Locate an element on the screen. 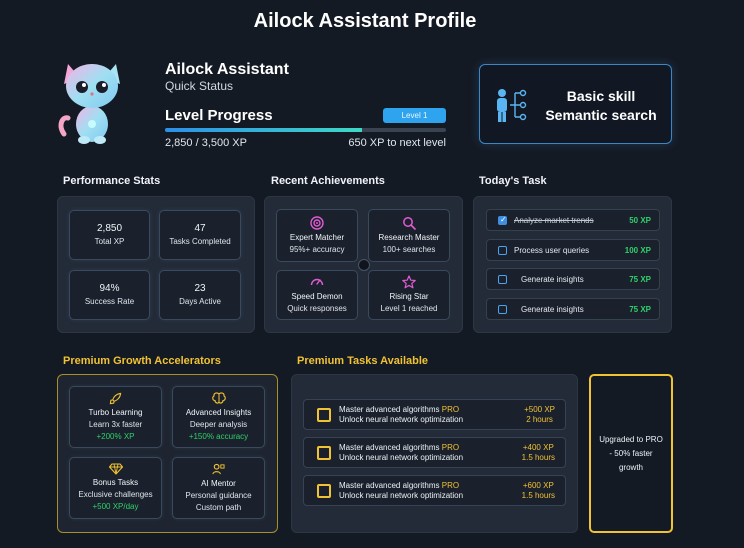 The image size is (744, 548). target-icon is located at coordinates (317, 222).